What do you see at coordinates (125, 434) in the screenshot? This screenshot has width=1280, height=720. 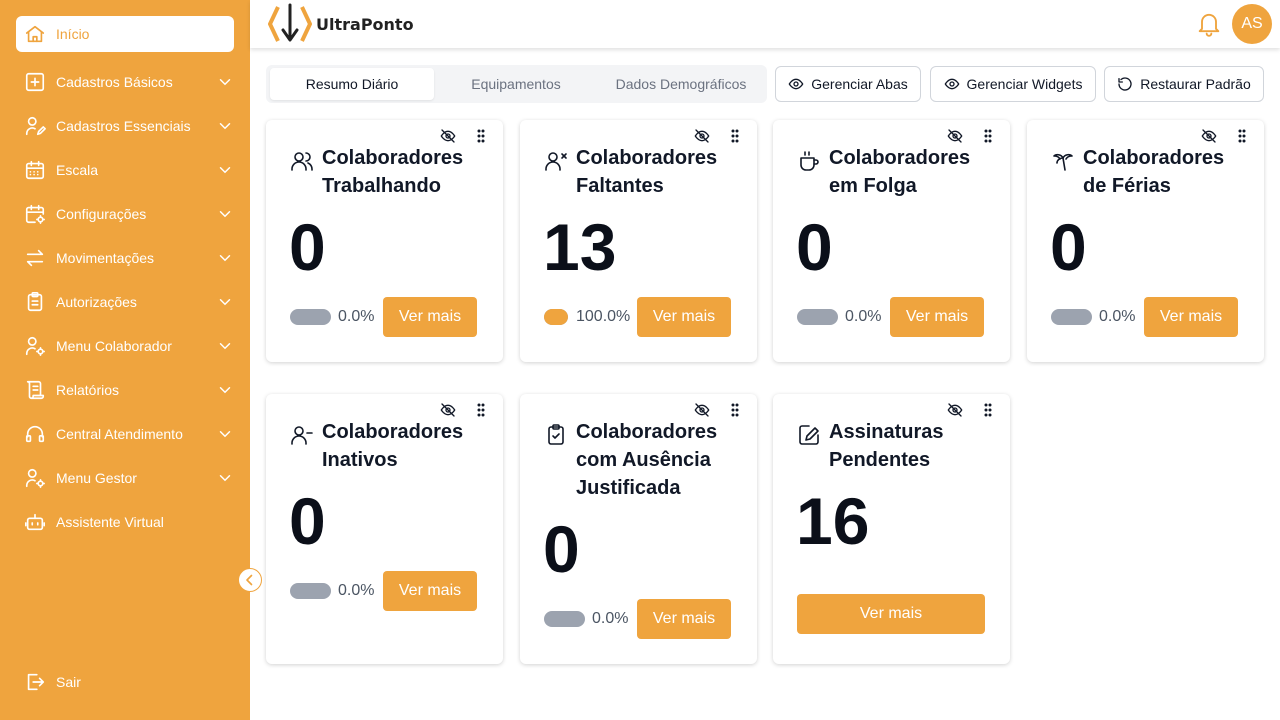 I see `sidebar-item-central-atendimento: Central Atendimento` at bounding box center [125, 434].